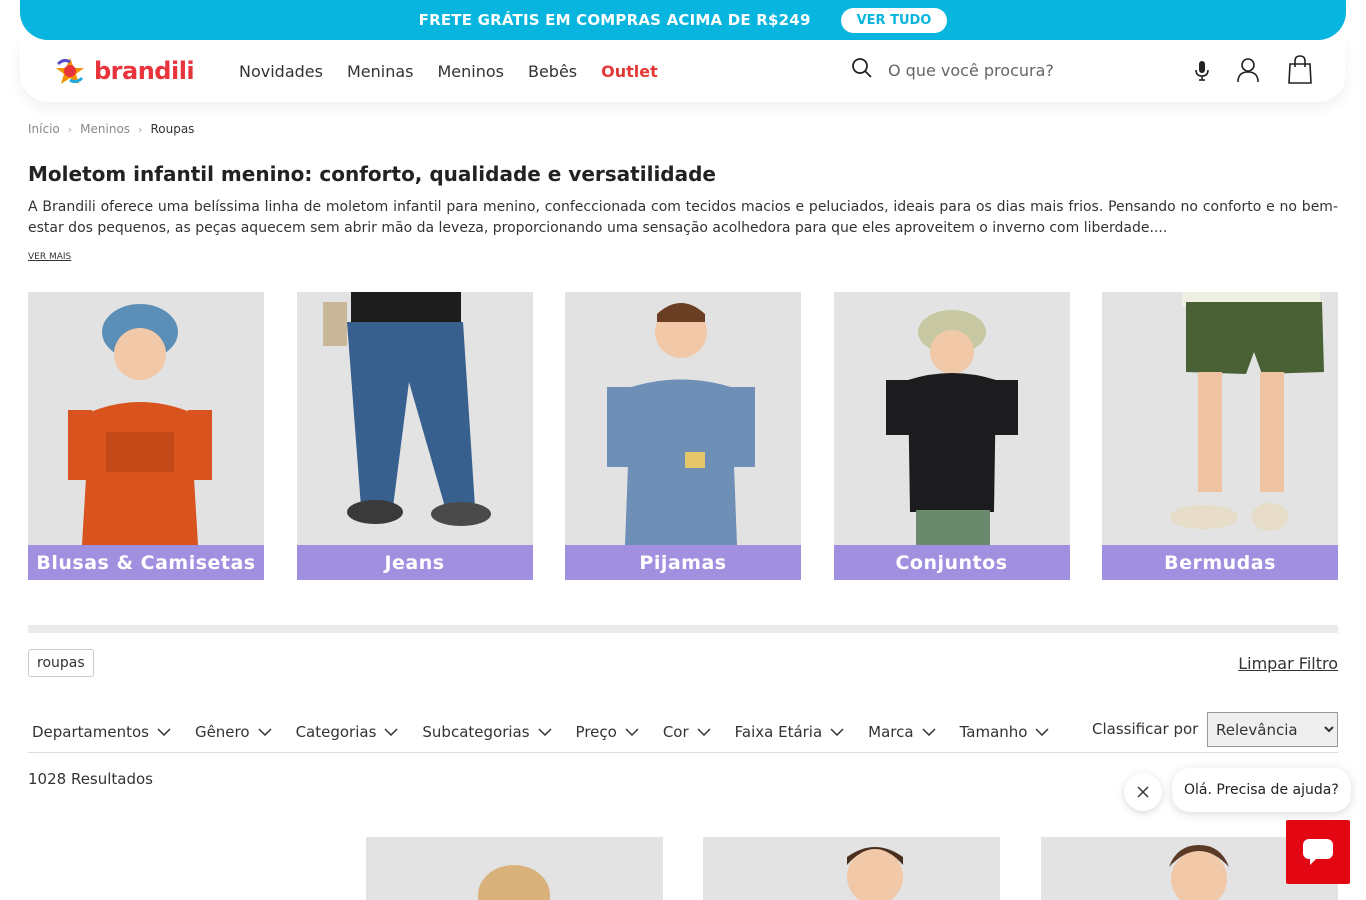 The height and width of the screenshot is (900, 1366). I want to click on filter-faixa-etaria: Faixa Etária, so click(788, 732).